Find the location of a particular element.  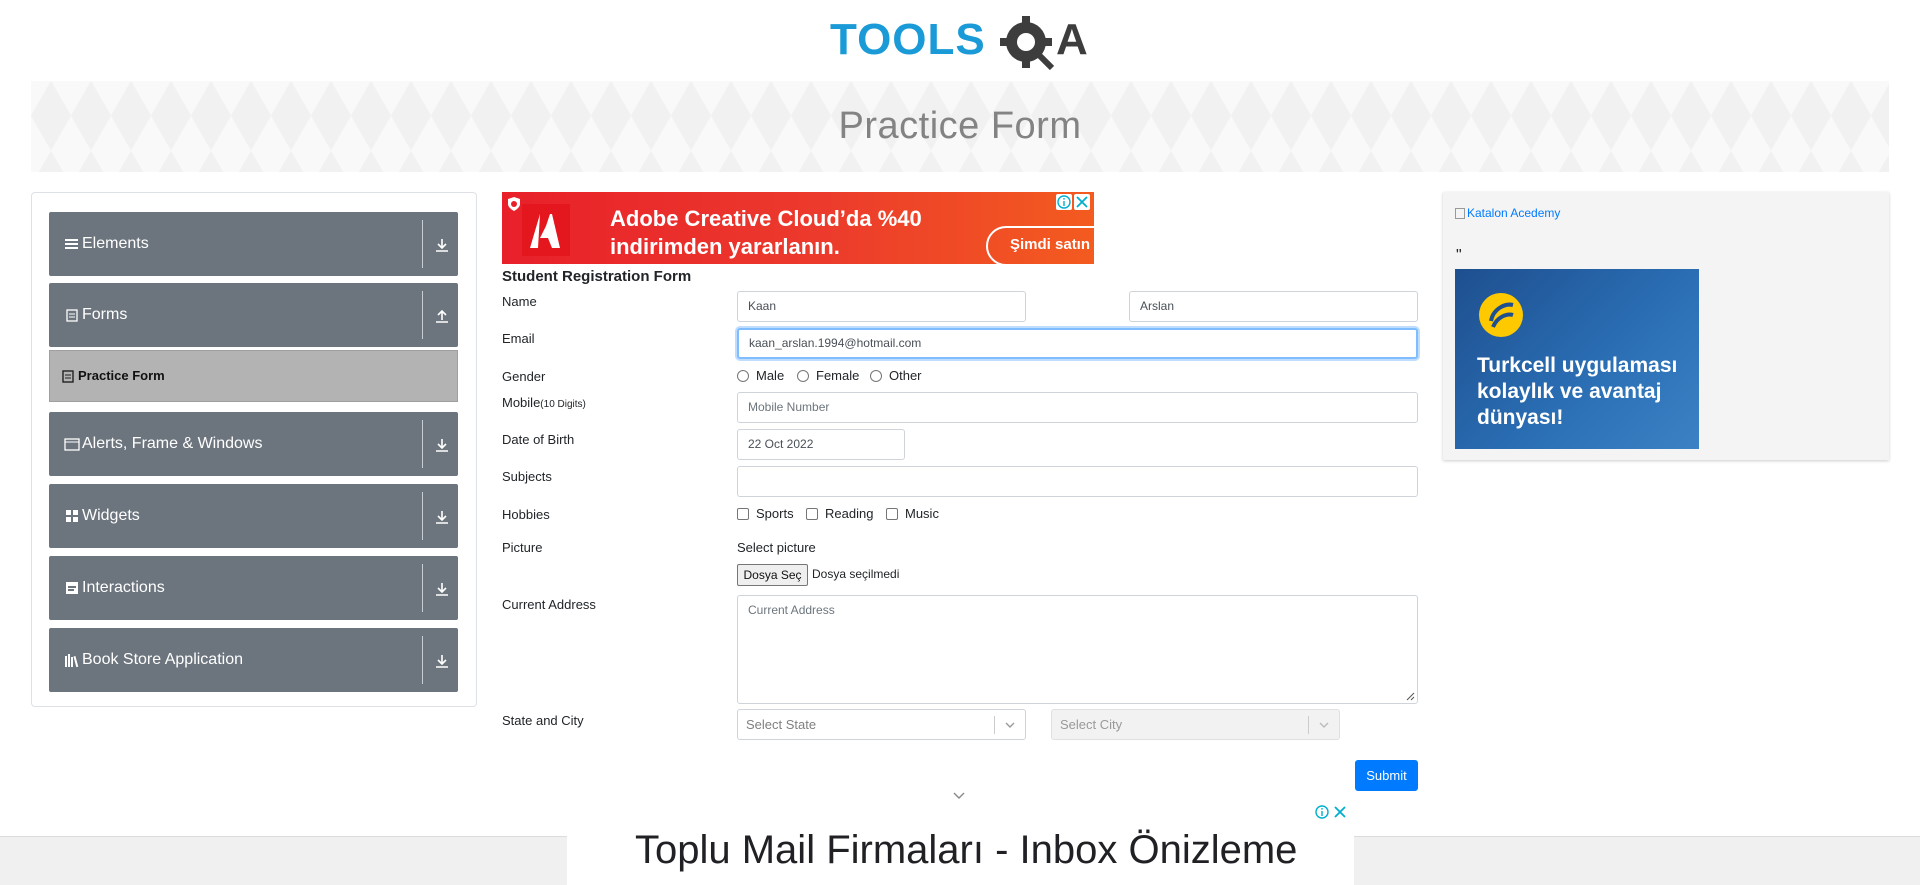

form-heading: Student Registration Form is located at coordinates (597, 276).